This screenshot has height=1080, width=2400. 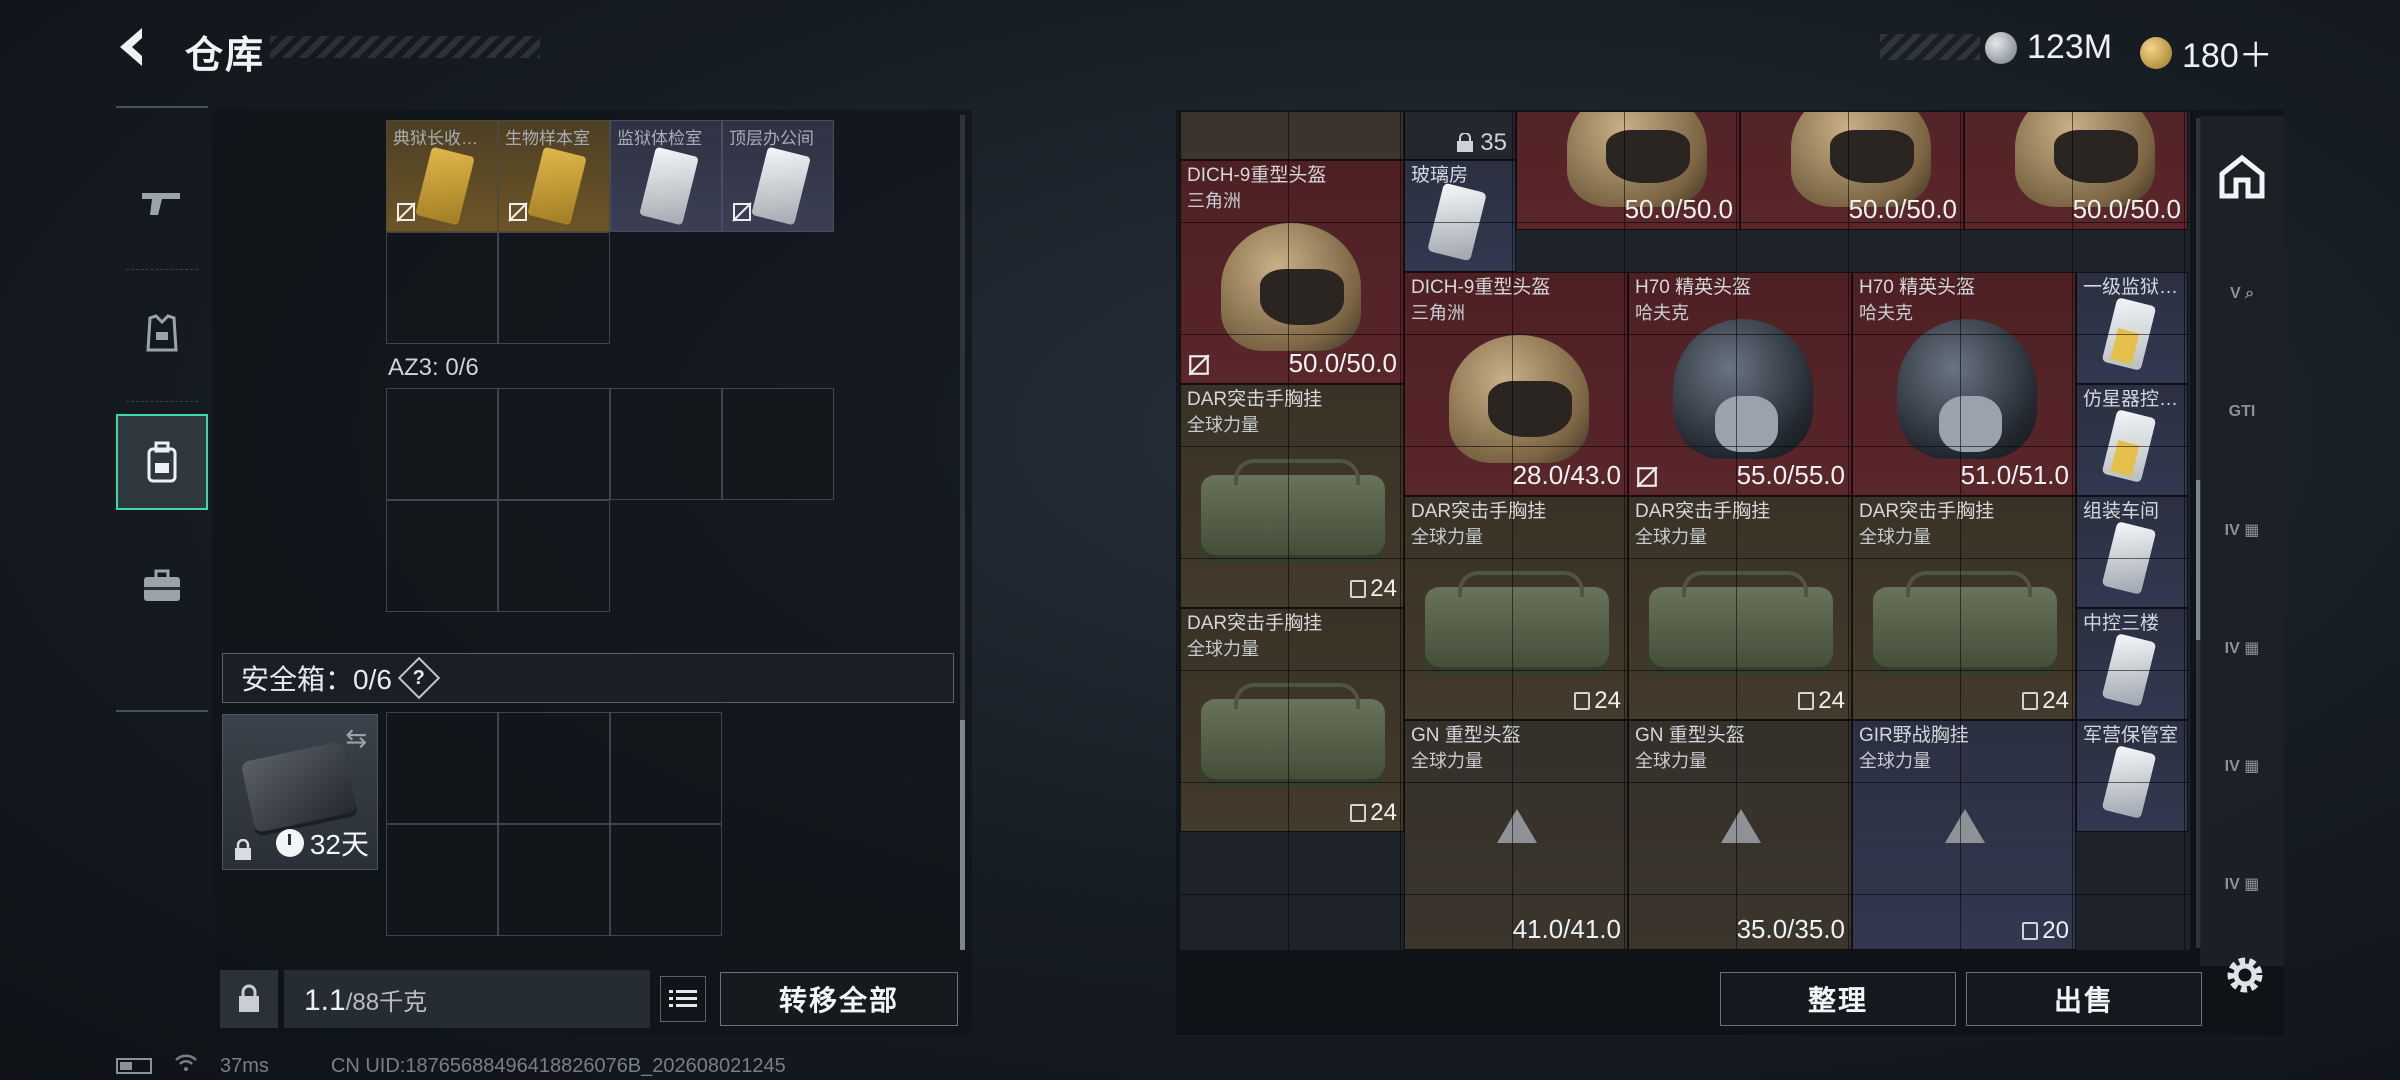 What do you see at coordinates (1566, 475) in the screenshot?
I see `item-durability: 28.0/43.0` at bounding box center [1566, 475].